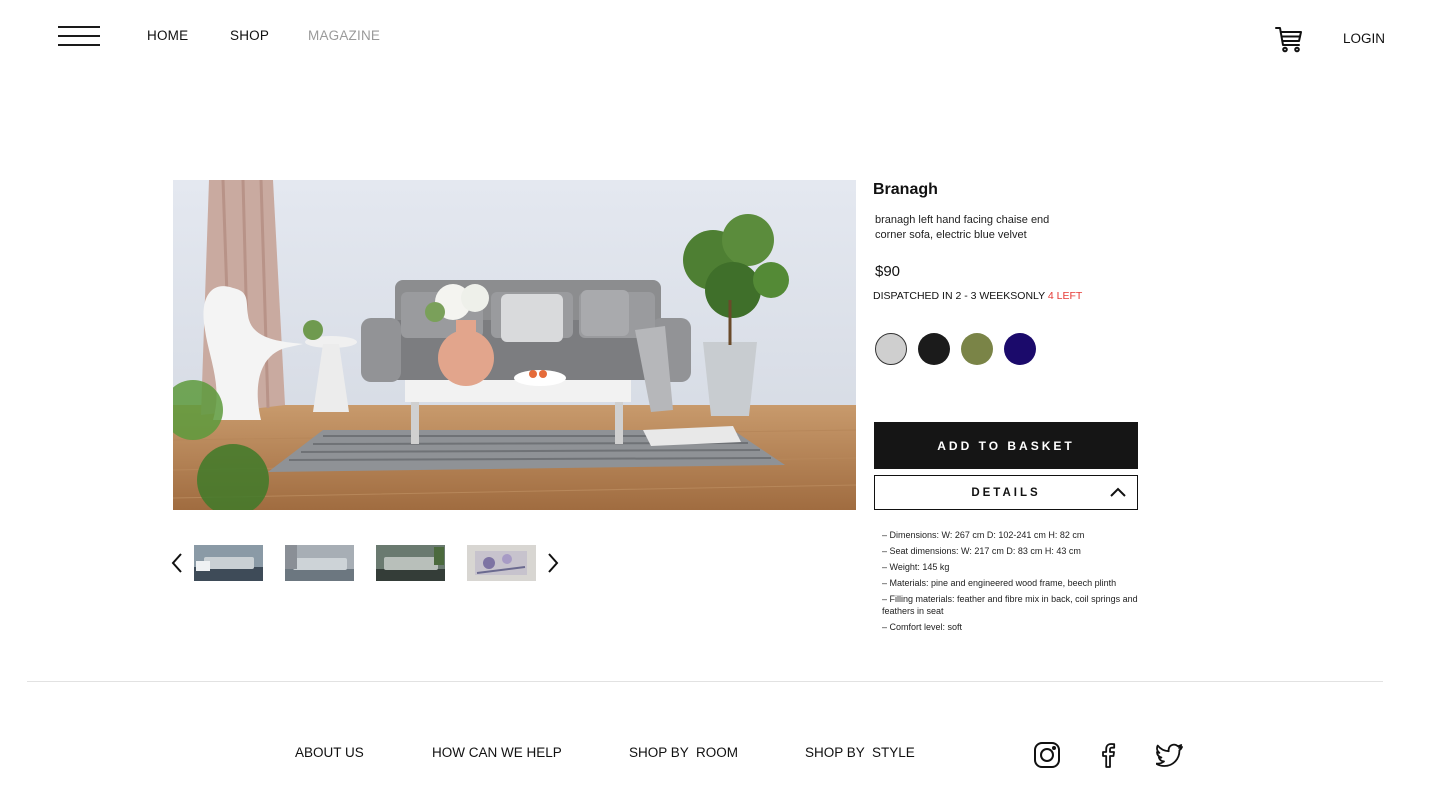 Image resolution: width=1440 pixels, height=810 pixels. I want to click on details-toggle-button: DETAILS, so click(1006, 492).